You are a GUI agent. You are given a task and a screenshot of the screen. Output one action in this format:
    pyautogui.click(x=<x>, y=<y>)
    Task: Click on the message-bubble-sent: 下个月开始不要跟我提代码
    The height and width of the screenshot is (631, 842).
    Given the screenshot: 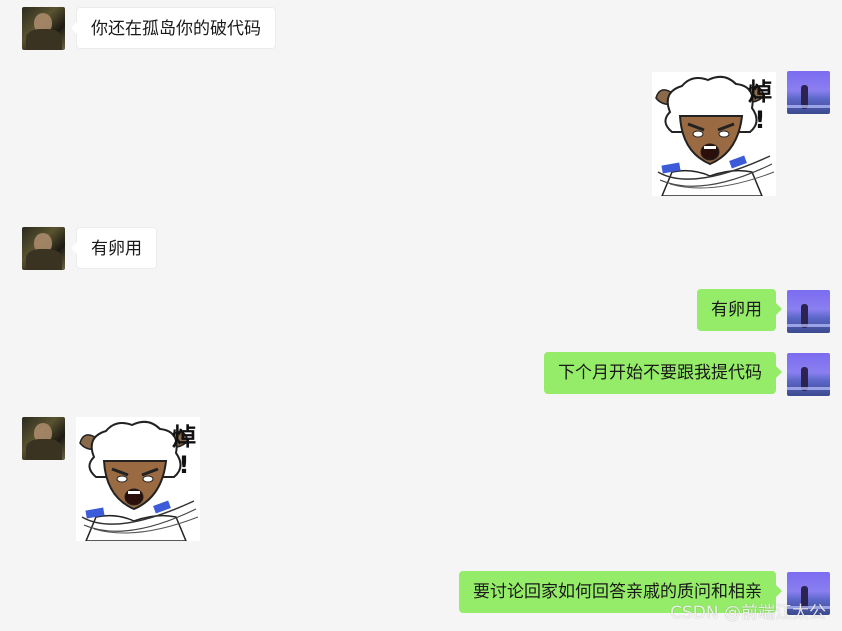 What is the action you would take?
    pyautogui.click(x=663, y=373)
    